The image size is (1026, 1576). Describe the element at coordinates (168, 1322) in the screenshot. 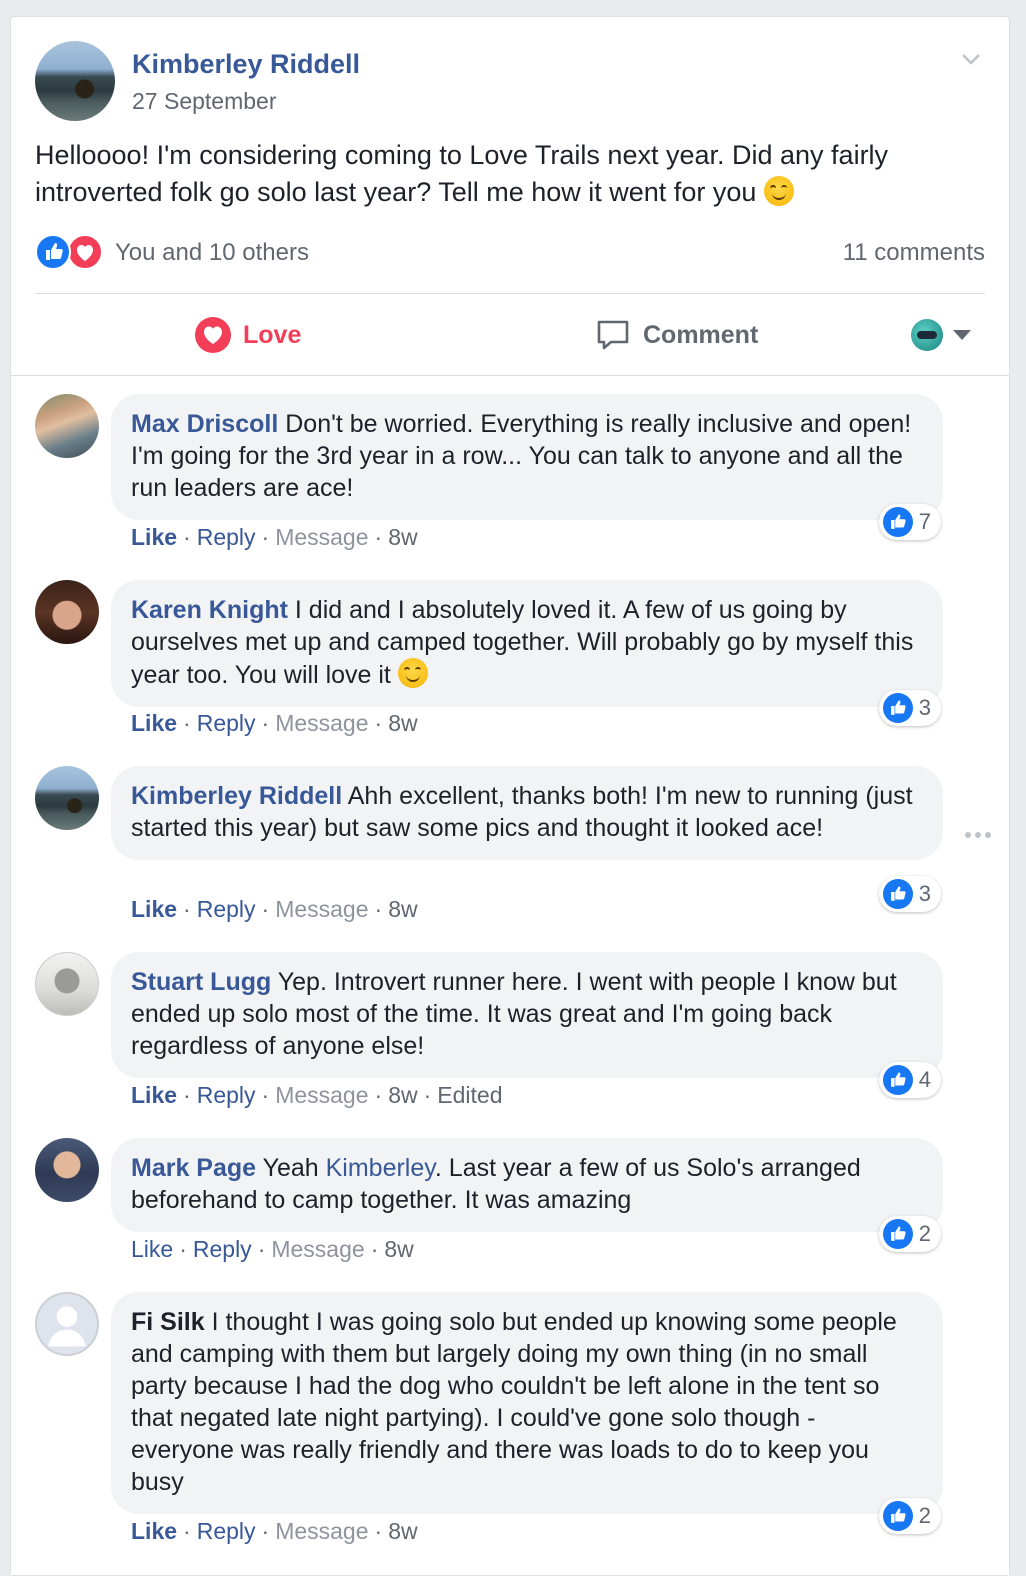

I see `comment-author: Fi Silk` at that location.